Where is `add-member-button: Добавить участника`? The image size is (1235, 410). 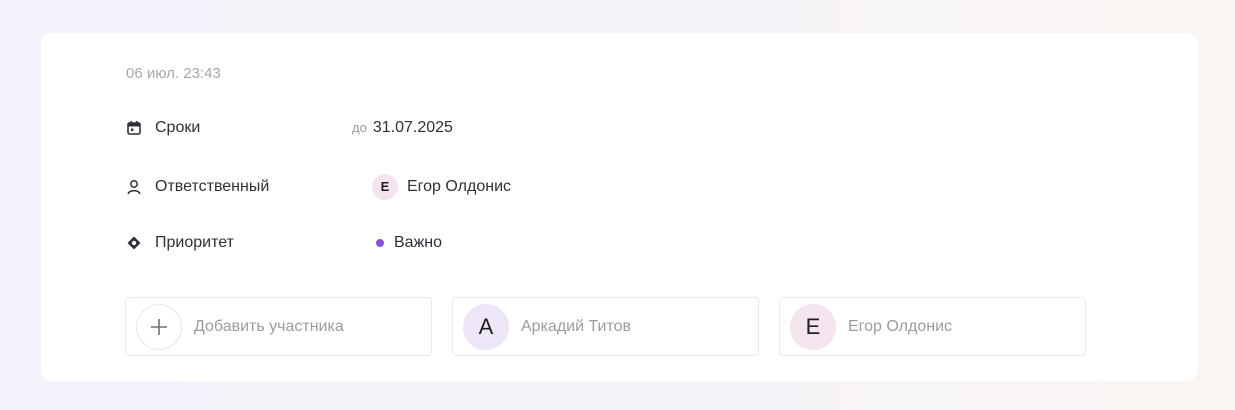 add-member-button: Добавить участника is located at coordinates (278, 326).